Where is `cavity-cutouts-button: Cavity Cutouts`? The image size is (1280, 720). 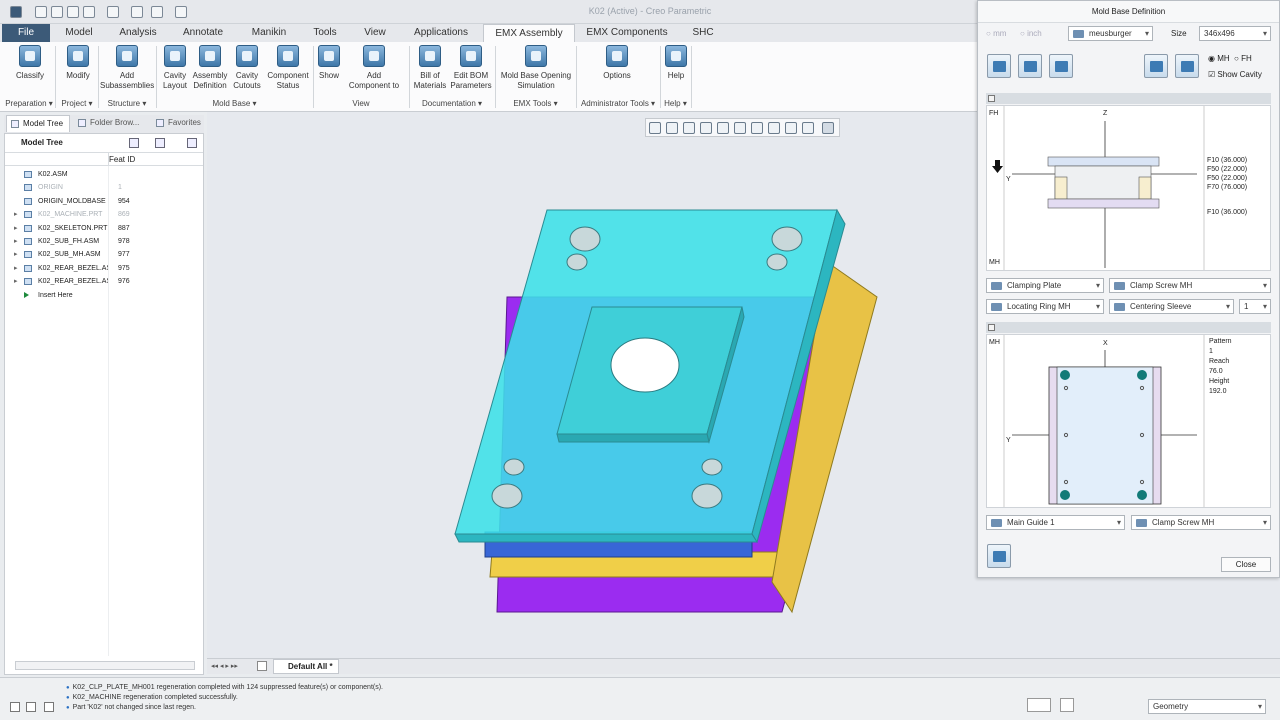 cavity-cutouts-button: Cavity Cutouts is located at coordinates (247, 68).